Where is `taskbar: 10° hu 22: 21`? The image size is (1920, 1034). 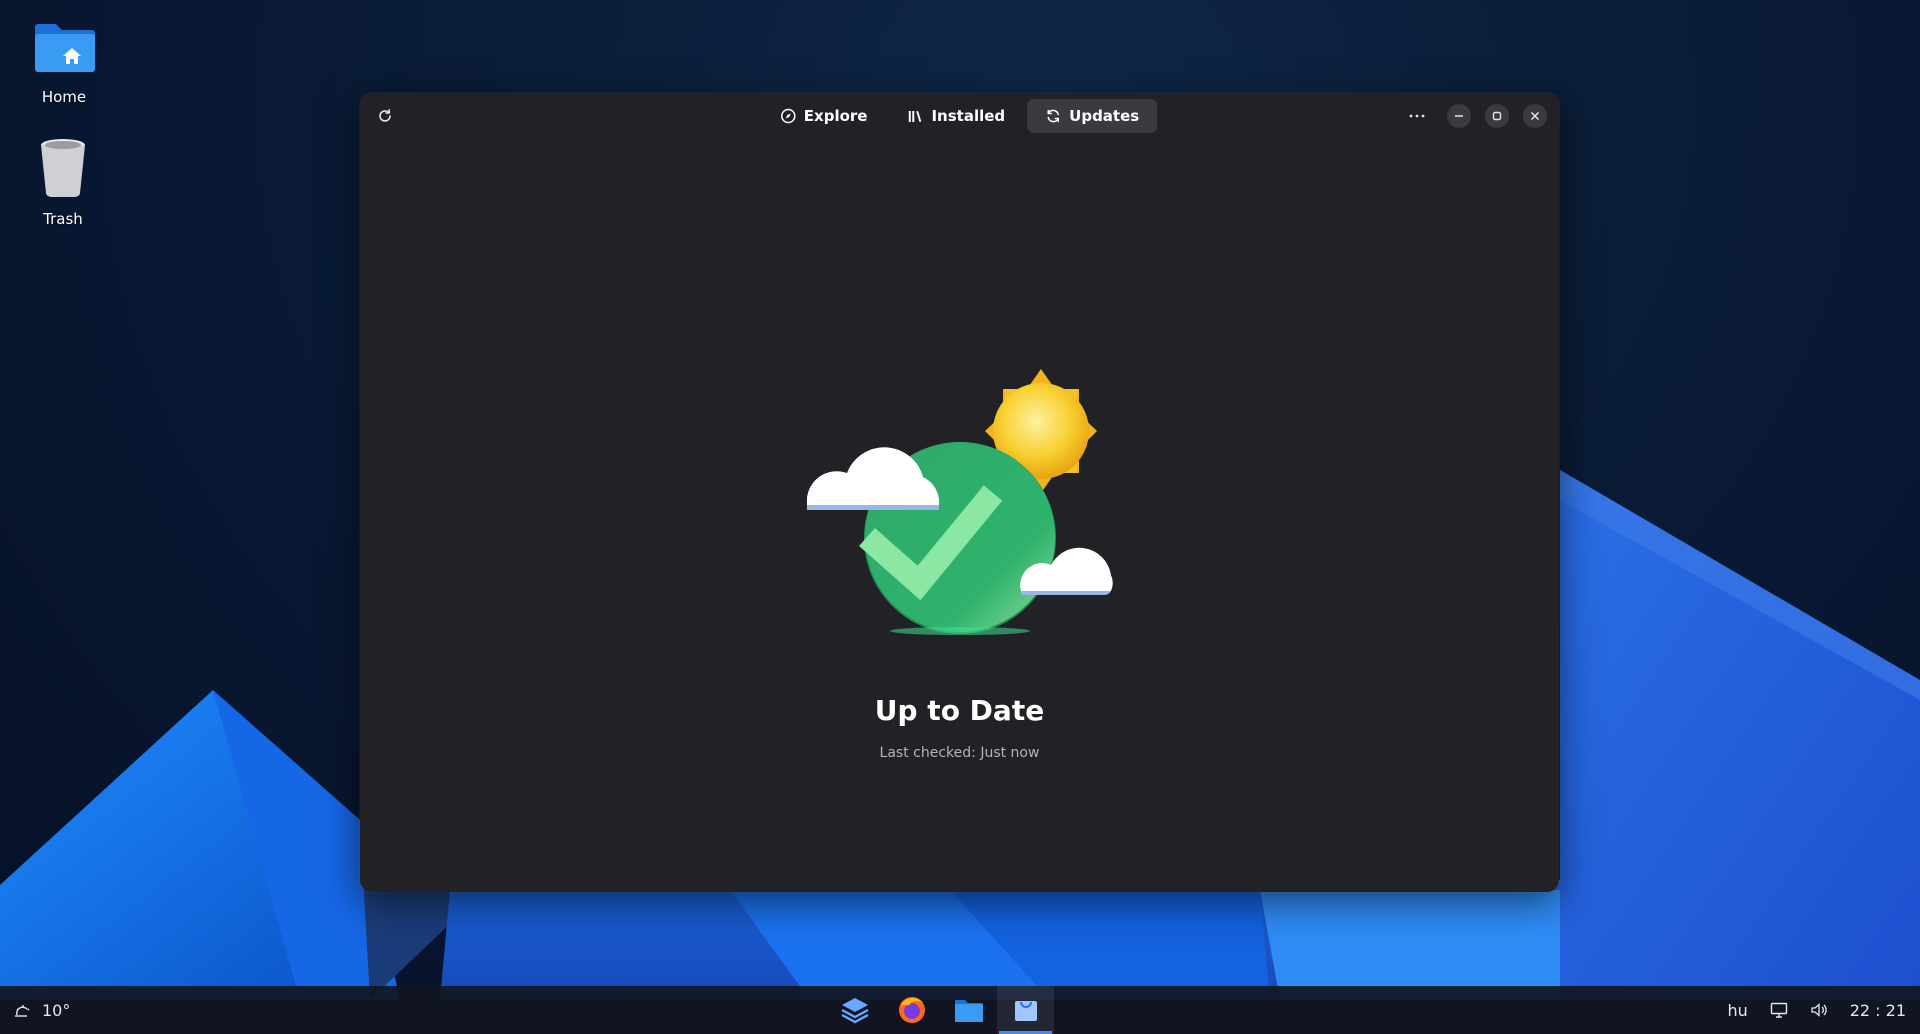
taskbar: 10° hu 22: 21 is located at coordinates (960, 1010).